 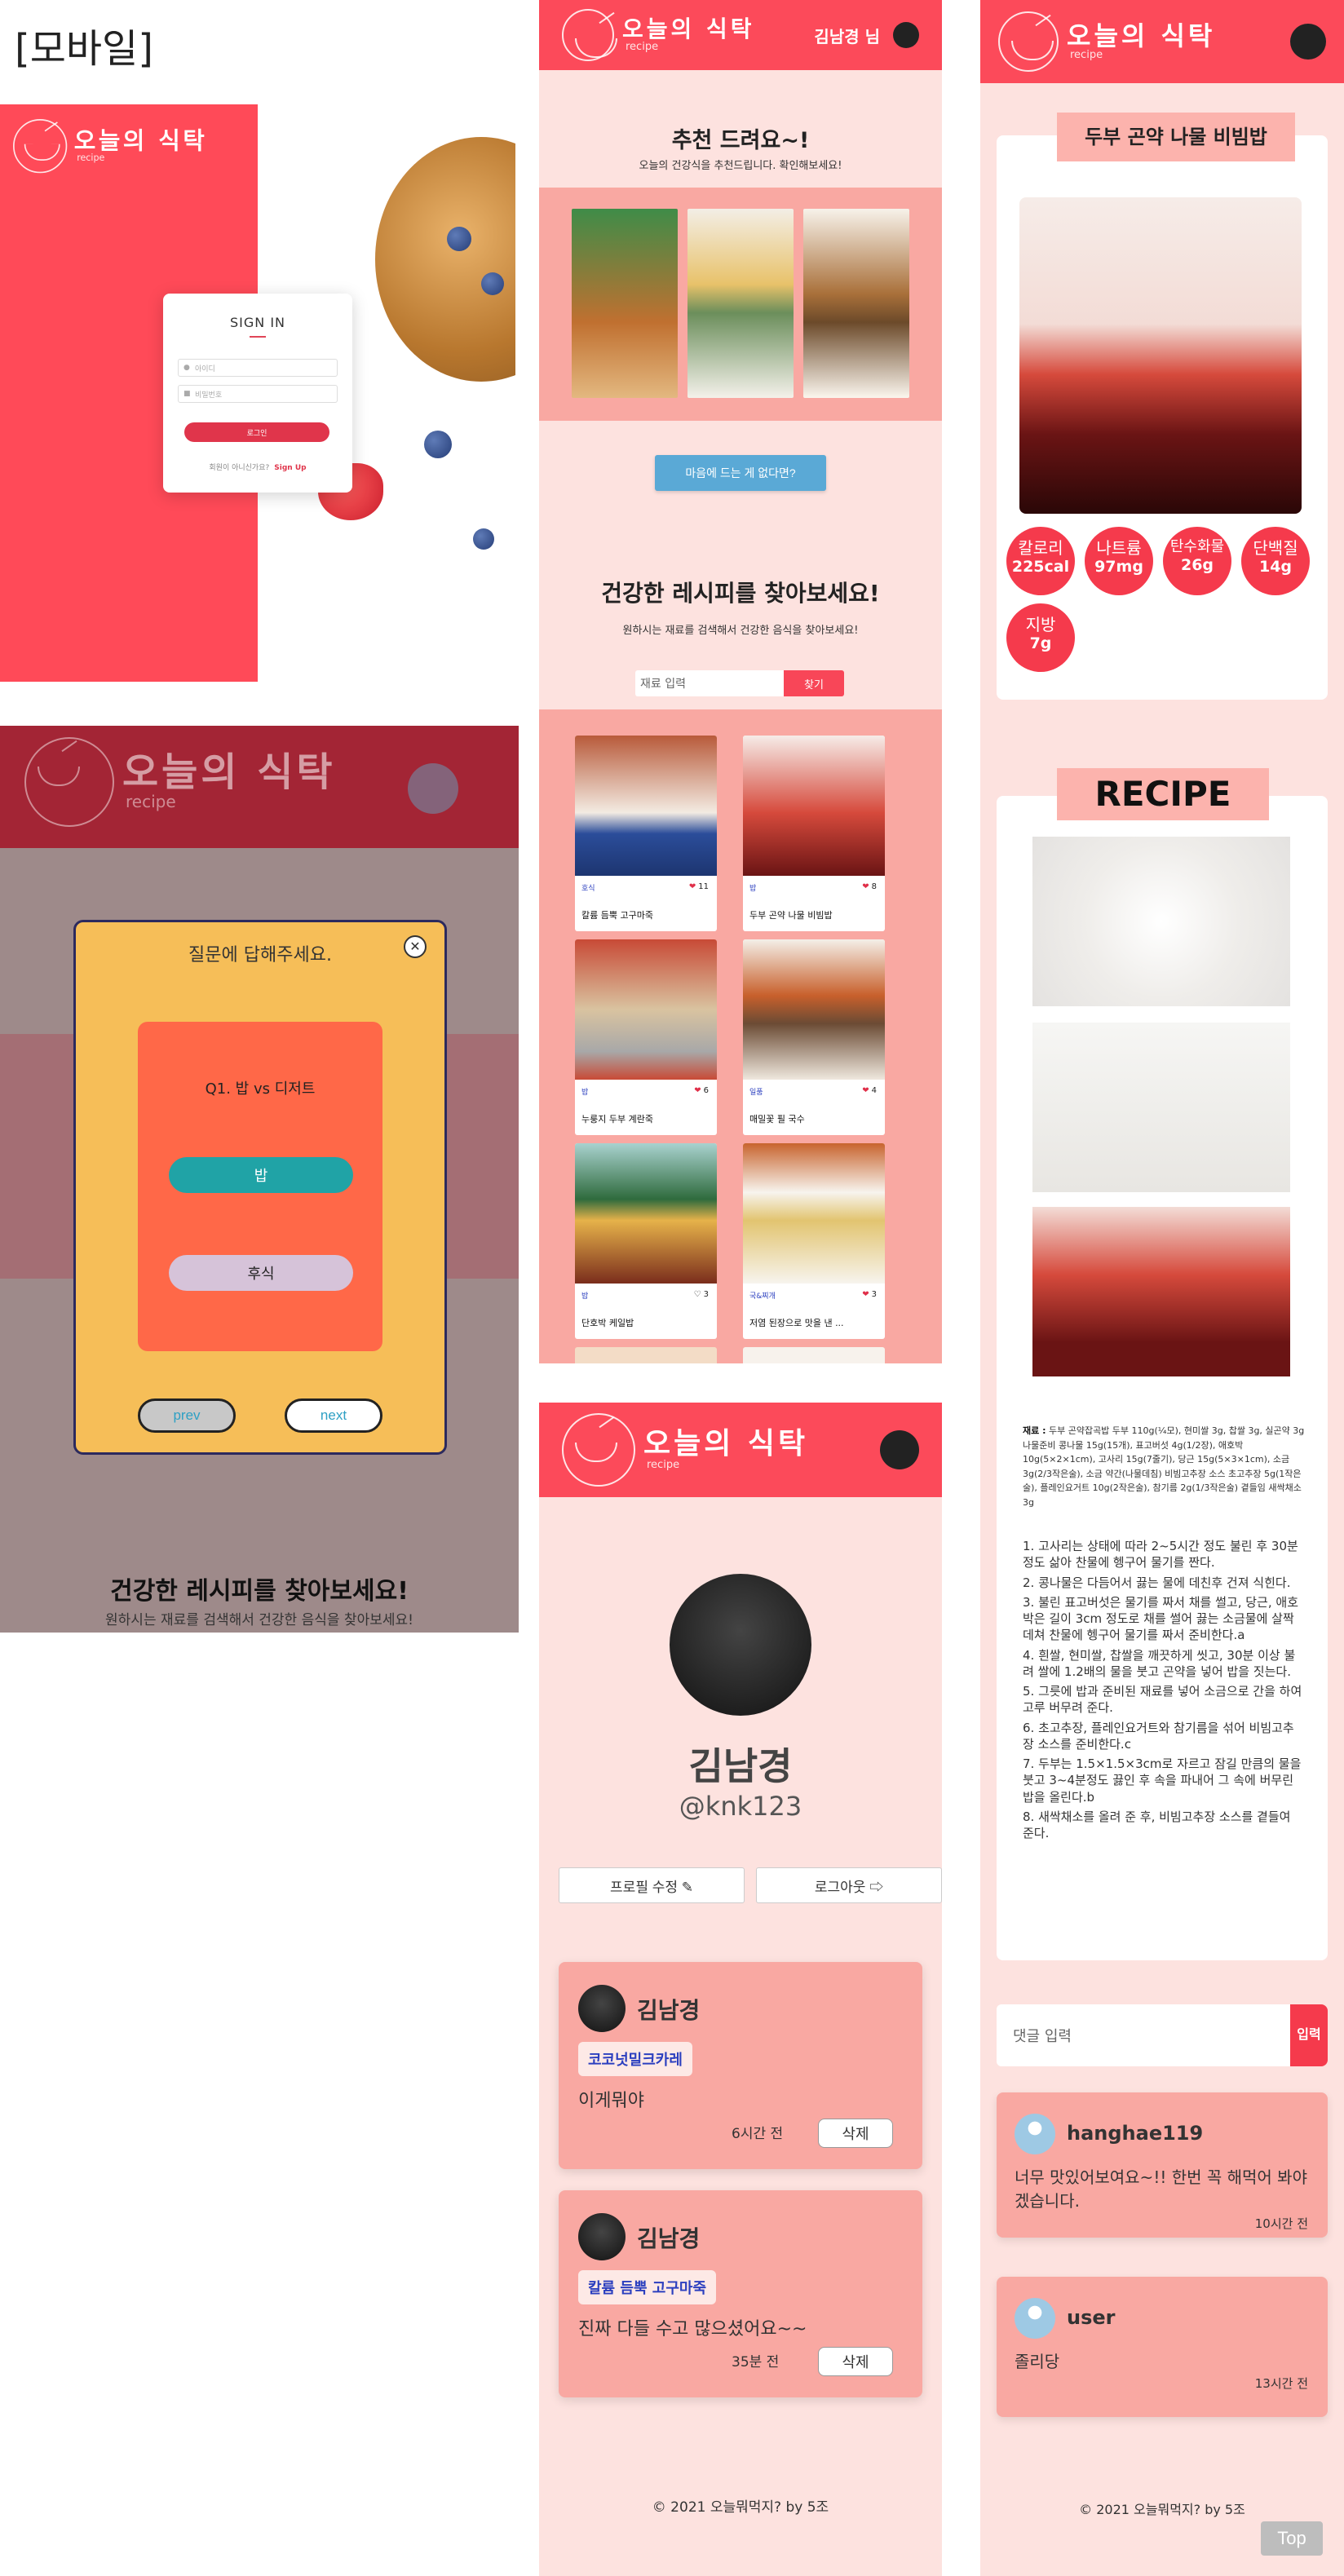 What do you see at coordinates (445, 259) in the screenshot?
I see `granola-bowl-image` at bounding box center [445, 259].